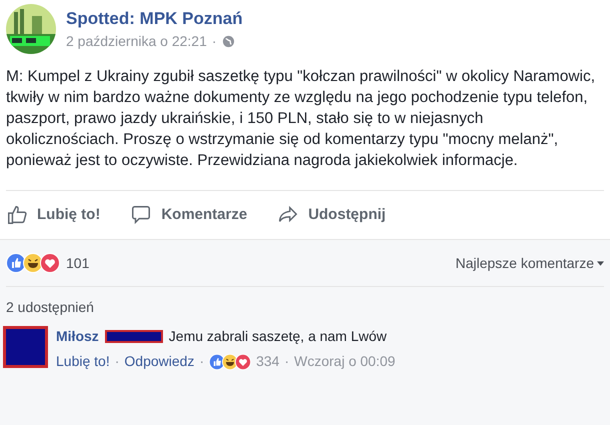 The height and width of the screenshot is (425, 610). What do you see at coordinates (305, 307) in the screenshot?
I see `share-count: 2 udostępnień` at bounding box center [305, 307].